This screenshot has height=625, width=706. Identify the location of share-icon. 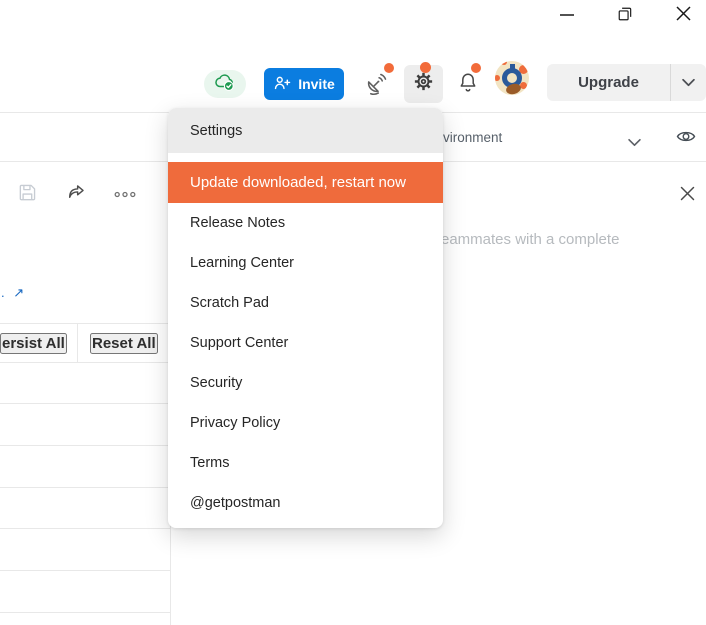
(76, 194).